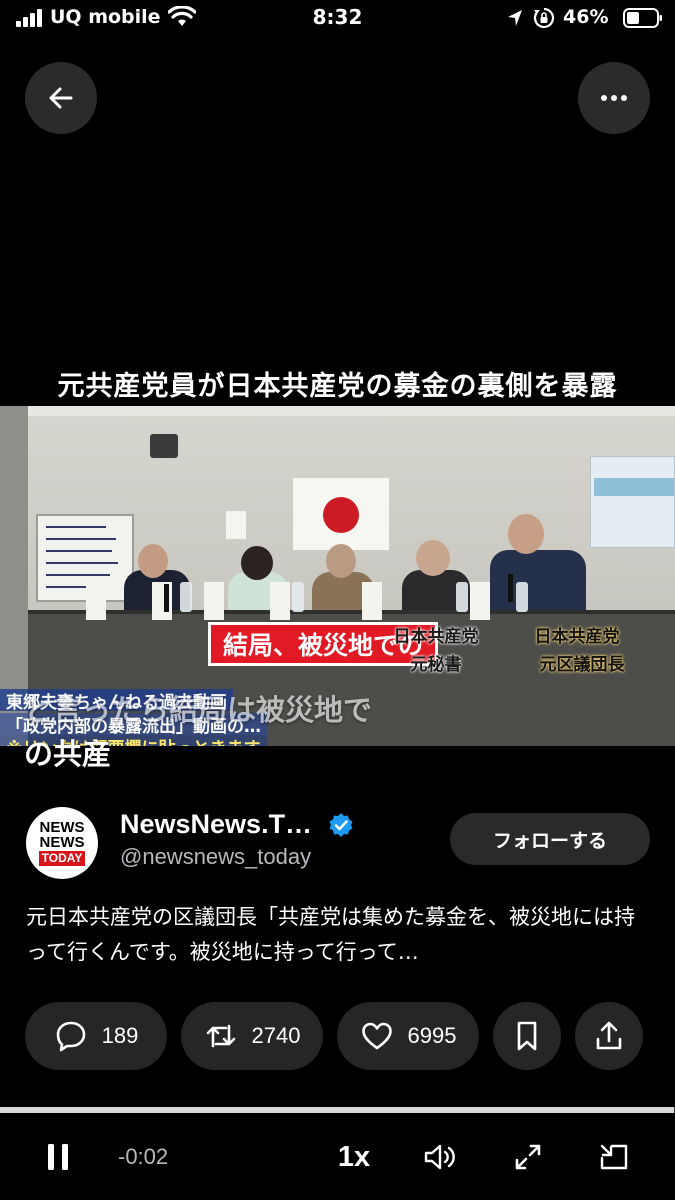  I want to click on playback-speed-button: 1x, so click(354, 1157).